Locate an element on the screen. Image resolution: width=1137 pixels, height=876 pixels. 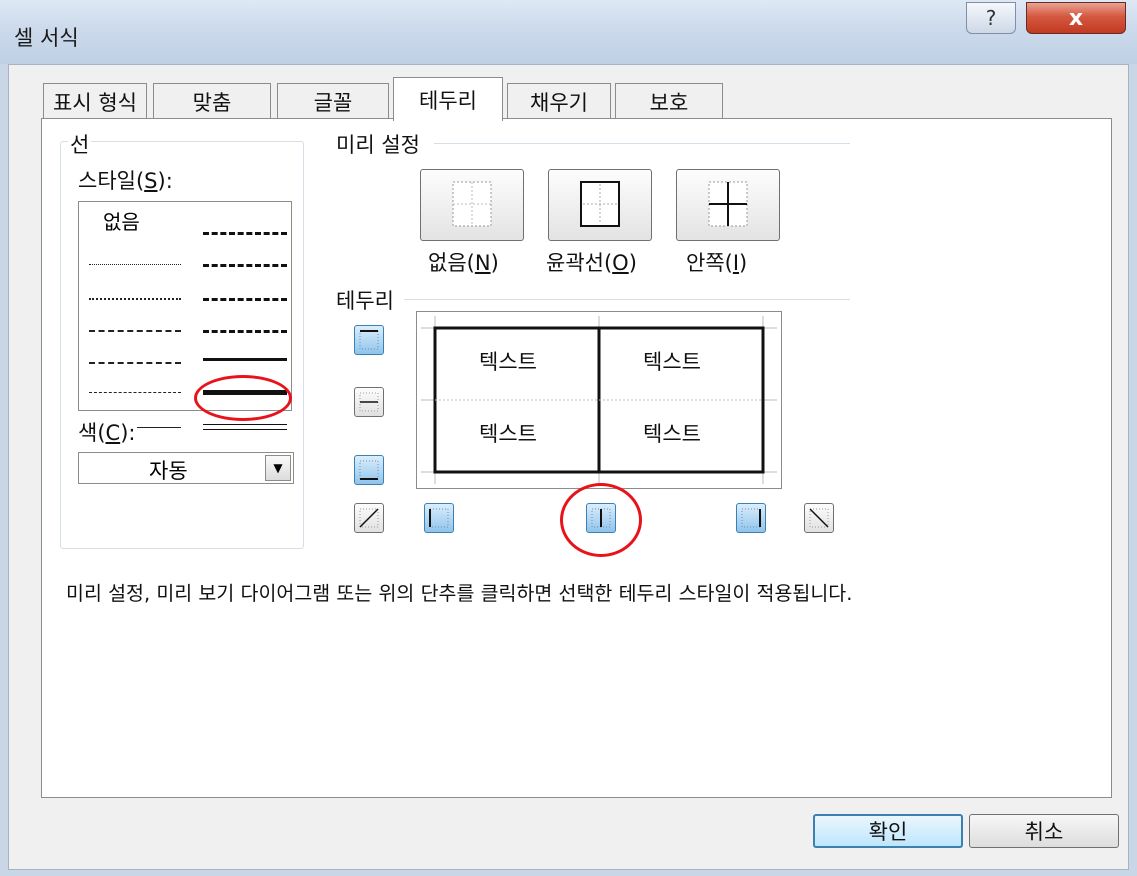
border-diagonal-down-button is located at coordinates (819, 518).